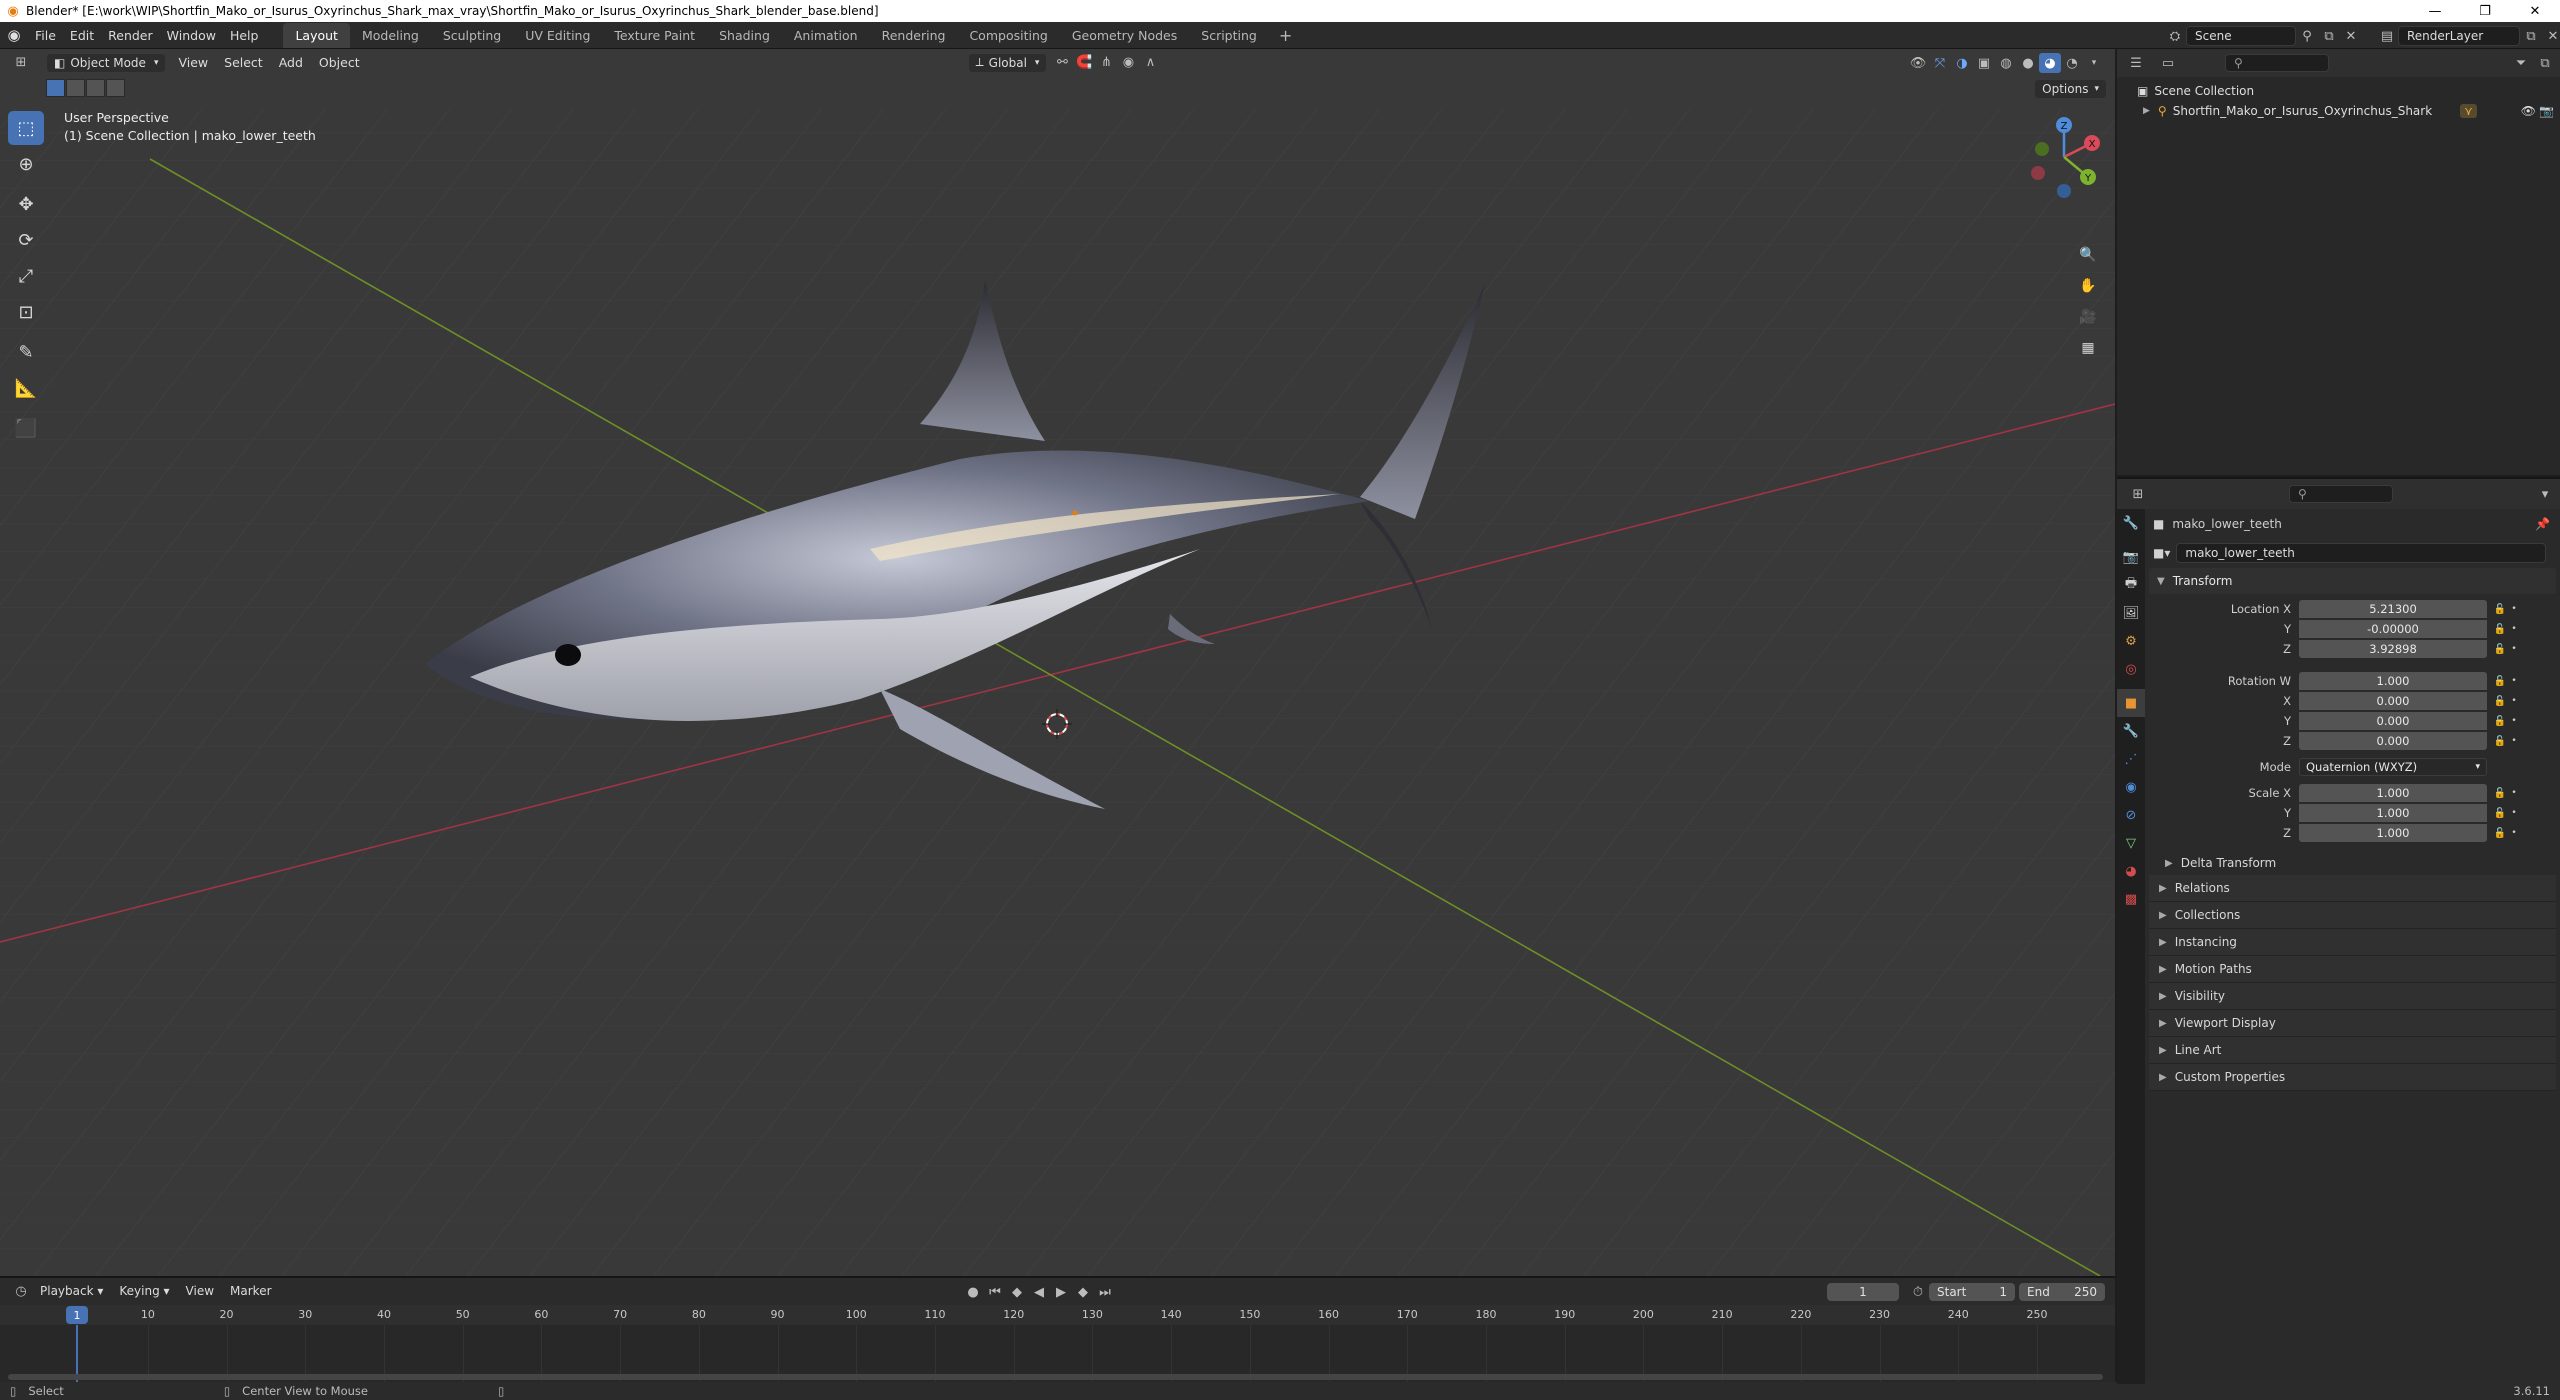  Describe the element at coordinates (2352, 969) in the screenshot. I see `panel-motion-paths: ▶ Motion Paths` at that location.